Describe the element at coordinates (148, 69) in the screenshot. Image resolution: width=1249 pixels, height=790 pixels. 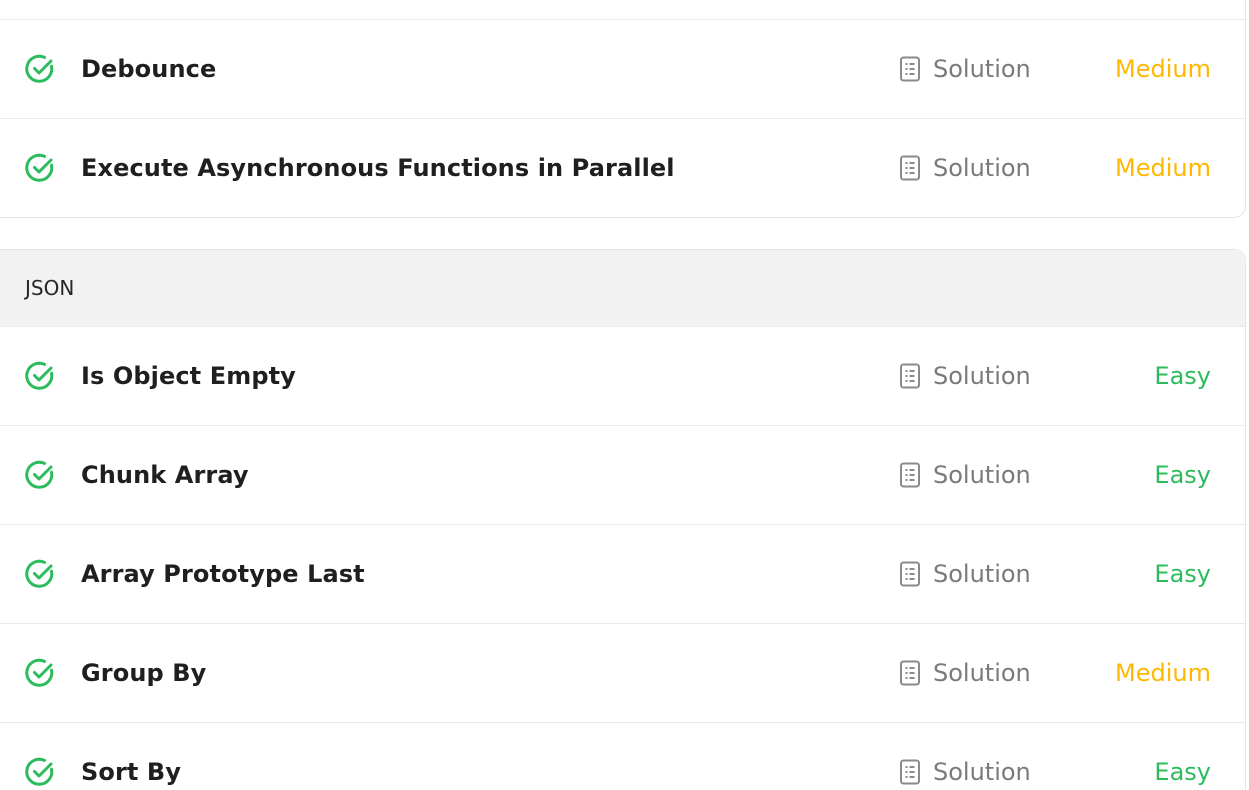
I see `problem-title: Debounce` at that location.